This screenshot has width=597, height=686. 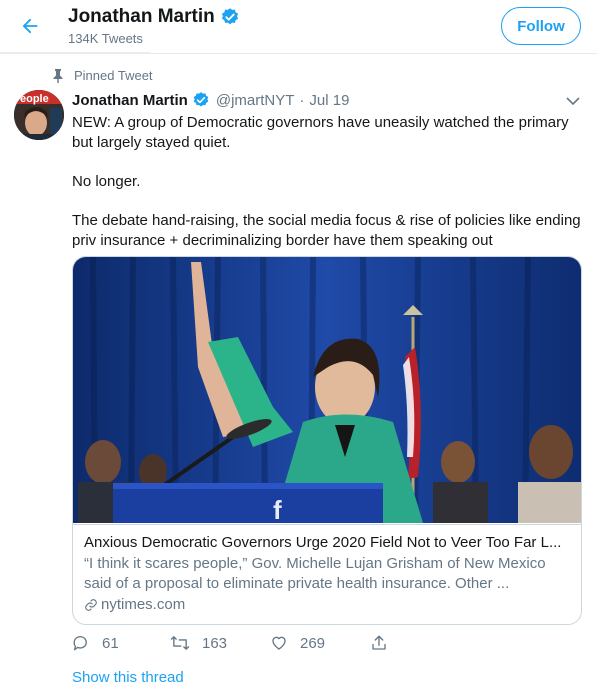 What do you see at coordinates (141, 16) in the screenshot?
I see `profile-name-text: Jonathan Martin` at bounding box center [141, 16].